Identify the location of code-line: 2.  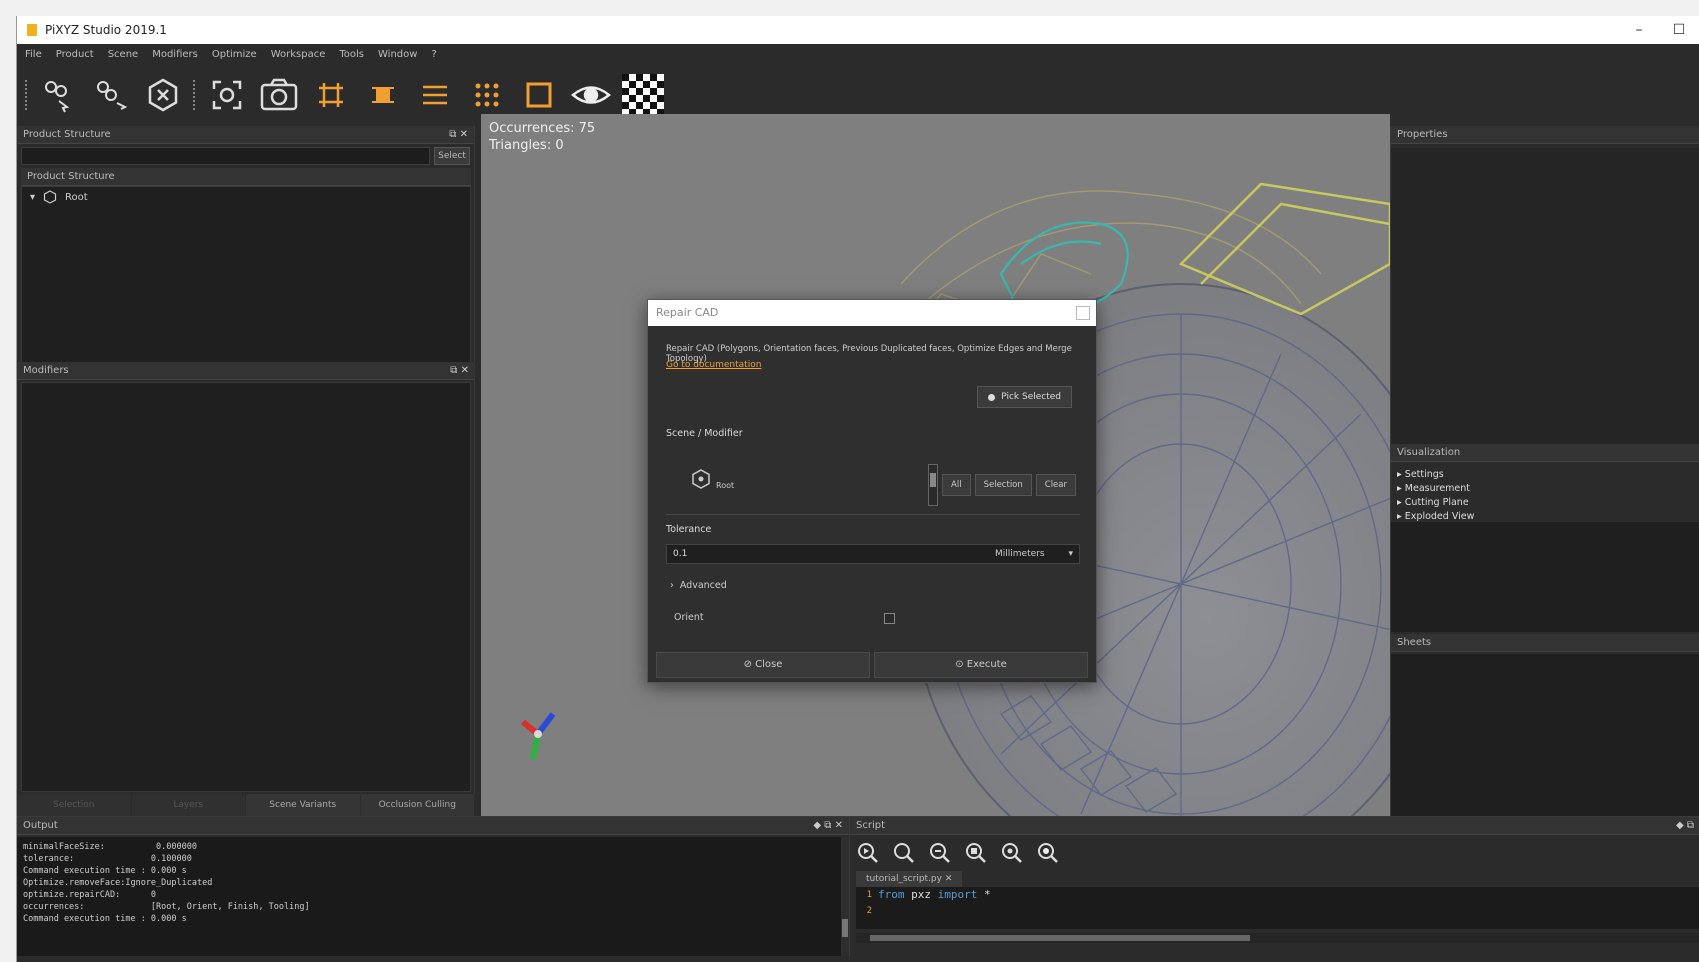
(1277, 911).